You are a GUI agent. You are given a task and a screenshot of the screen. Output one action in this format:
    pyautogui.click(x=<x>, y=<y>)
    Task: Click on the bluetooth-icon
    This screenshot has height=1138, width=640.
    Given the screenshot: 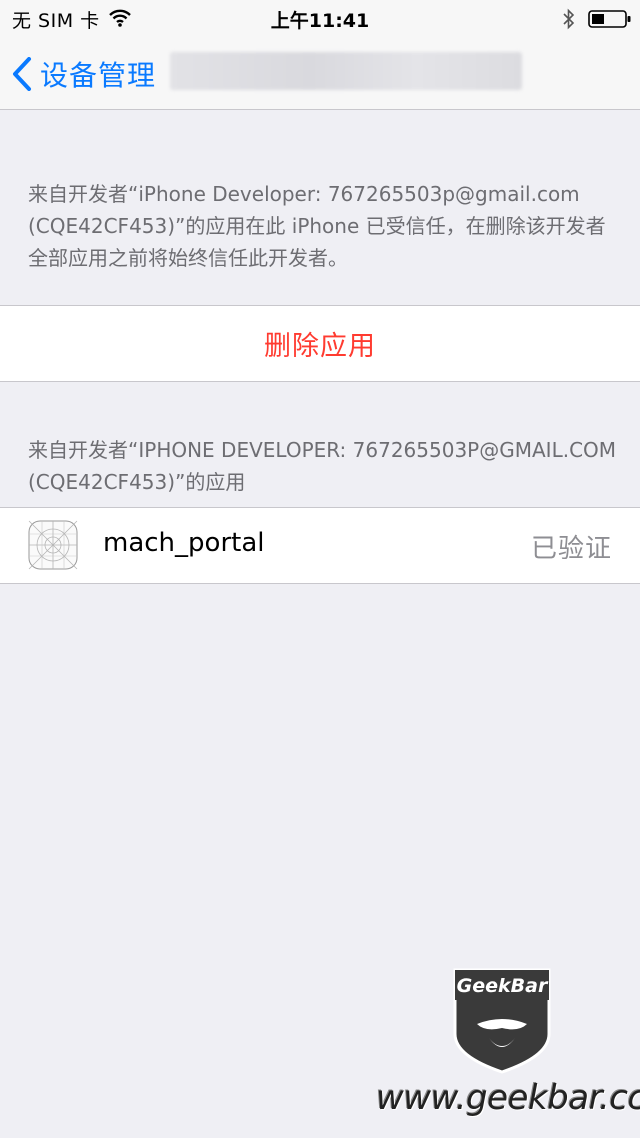 What is the action you would take?
    pyautogui.click(x=569, y=19)
    